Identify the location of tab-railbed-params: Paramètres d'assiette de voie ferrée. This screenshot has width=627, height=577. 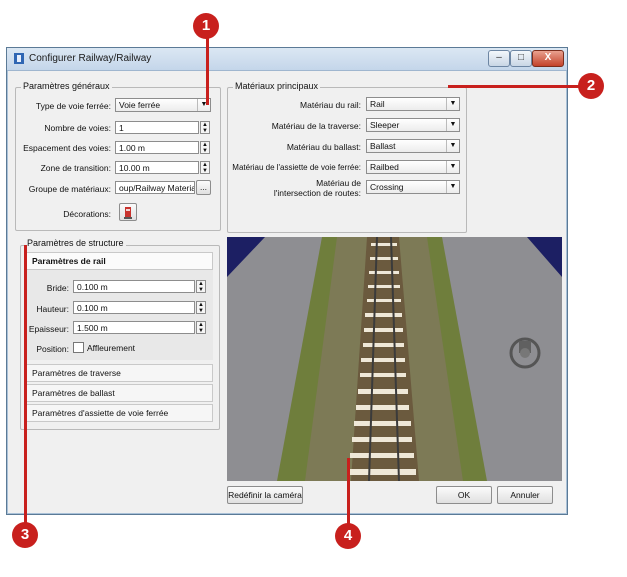
(119, 413).